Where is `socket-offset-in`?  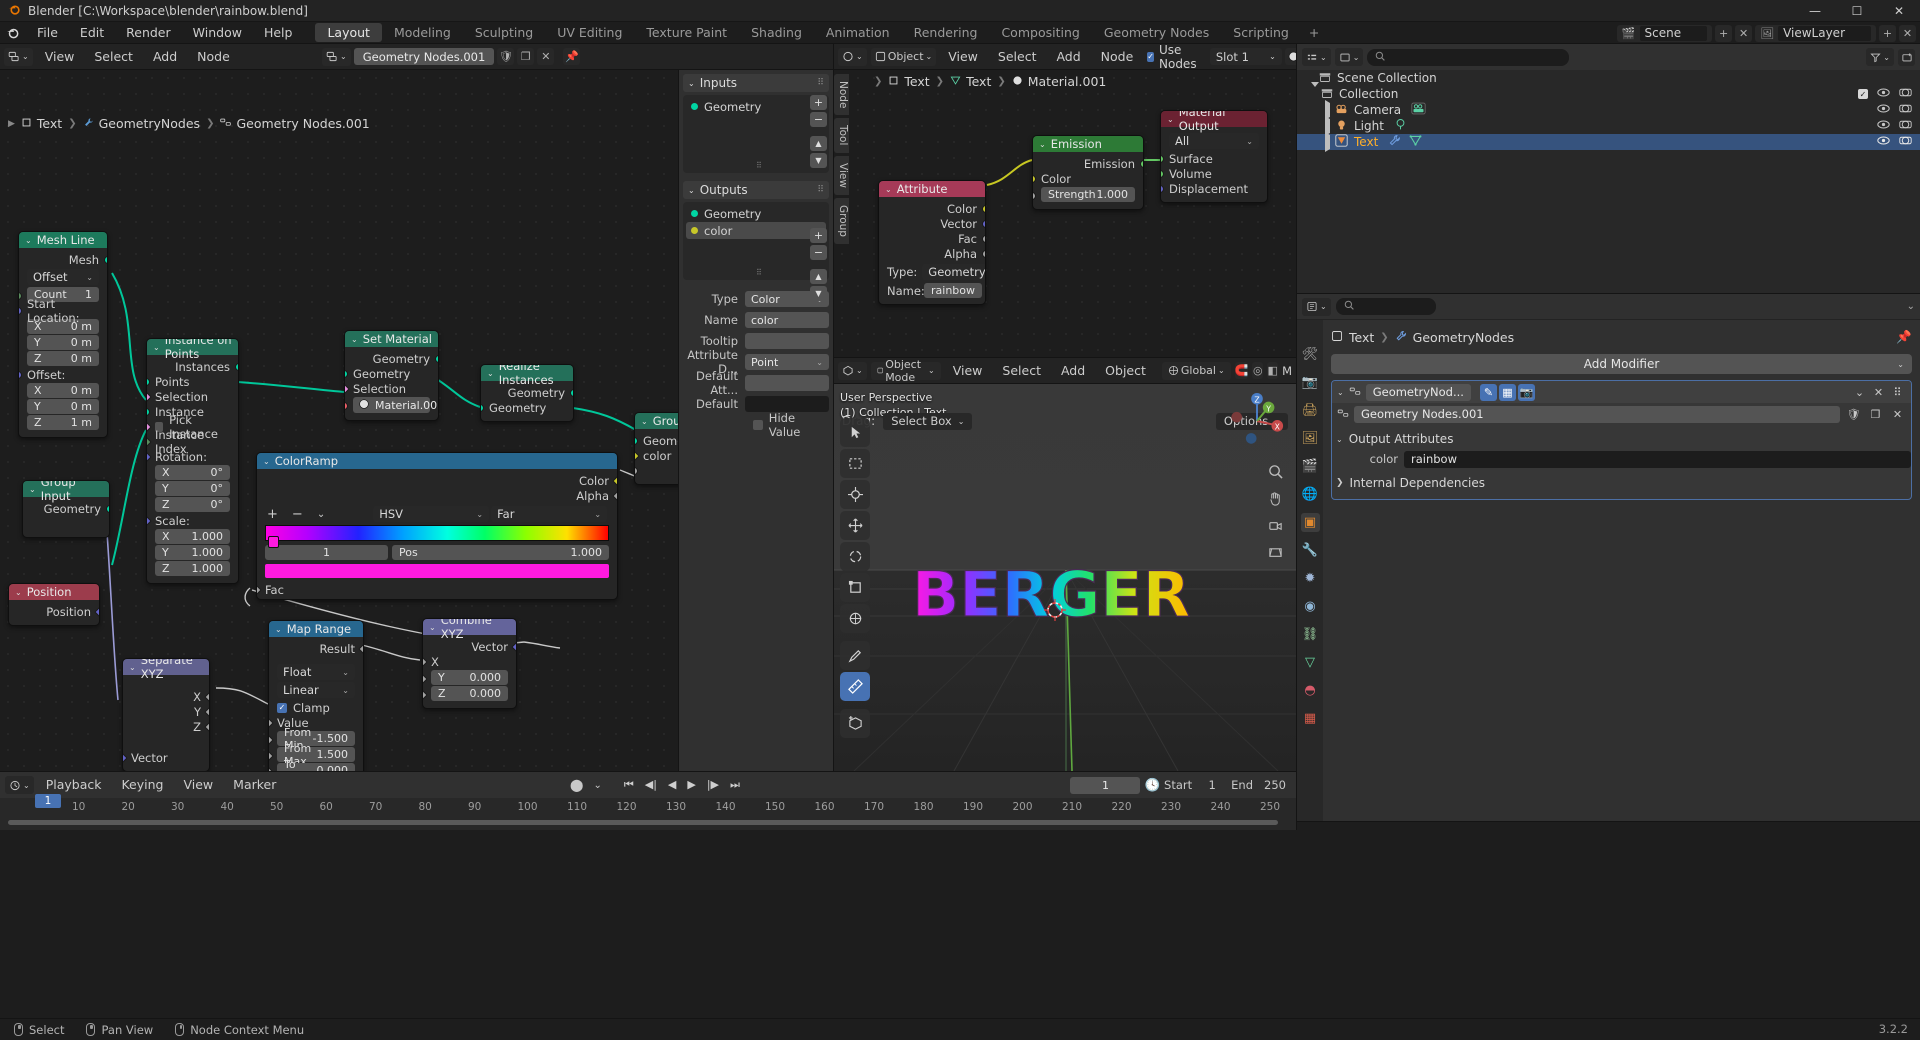 socket-offset-in is located at coordinates (20, 375).